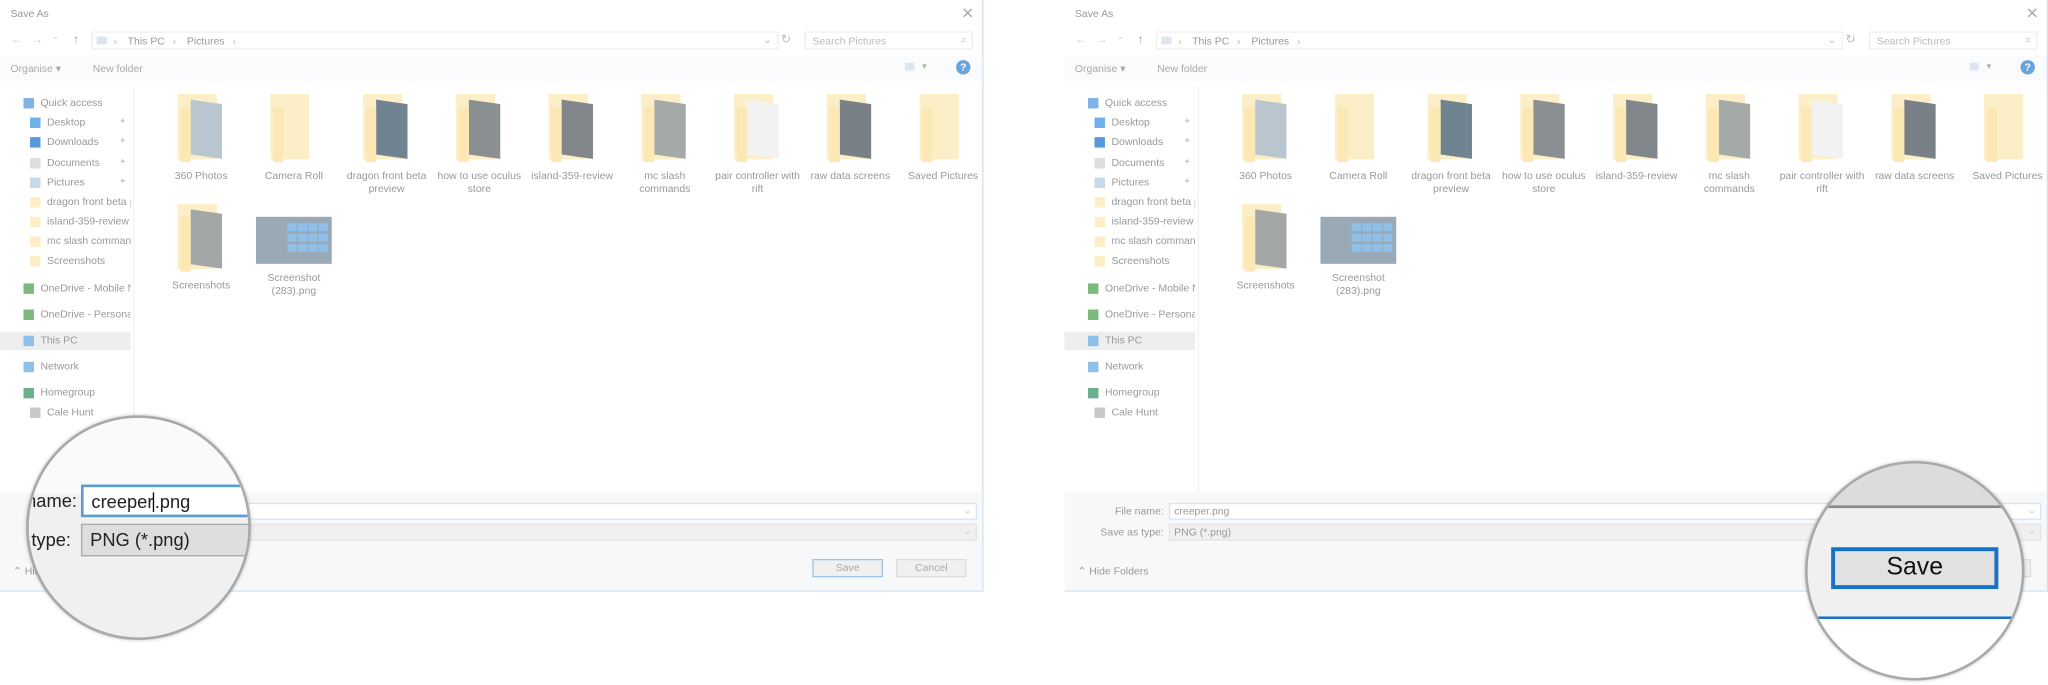  I want to click on magnified-file-name-input: creeper.png, so click(164, 501).